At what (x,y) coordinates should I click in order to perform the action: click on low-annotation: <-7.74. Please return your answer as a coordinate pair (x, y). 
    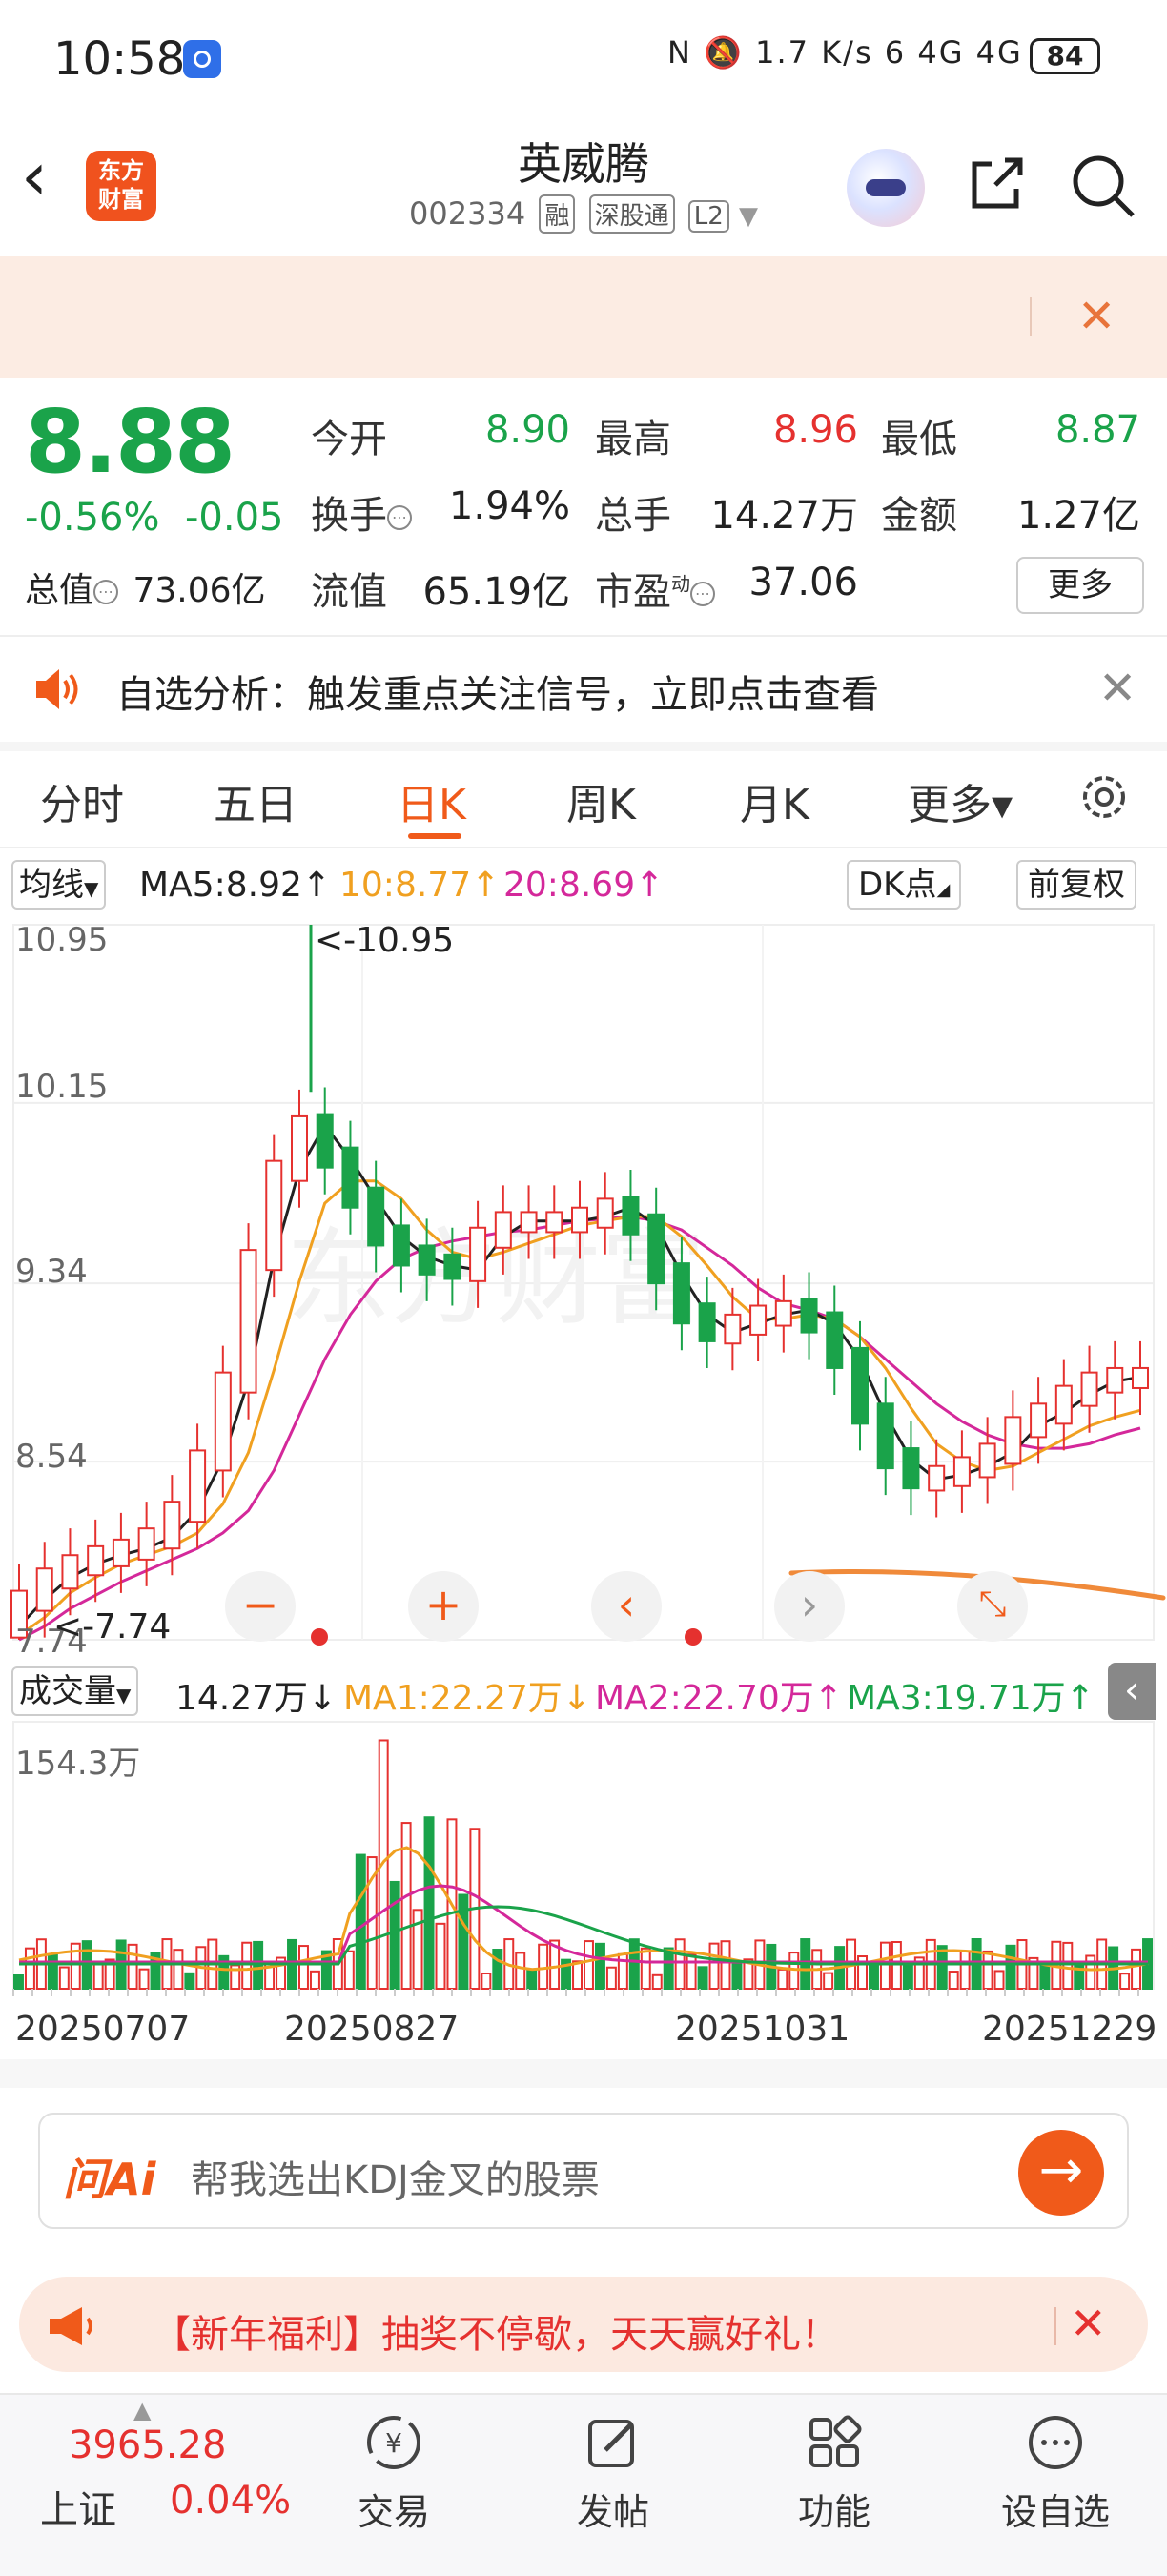
    Looking at the image, I should click on (112, 1626).